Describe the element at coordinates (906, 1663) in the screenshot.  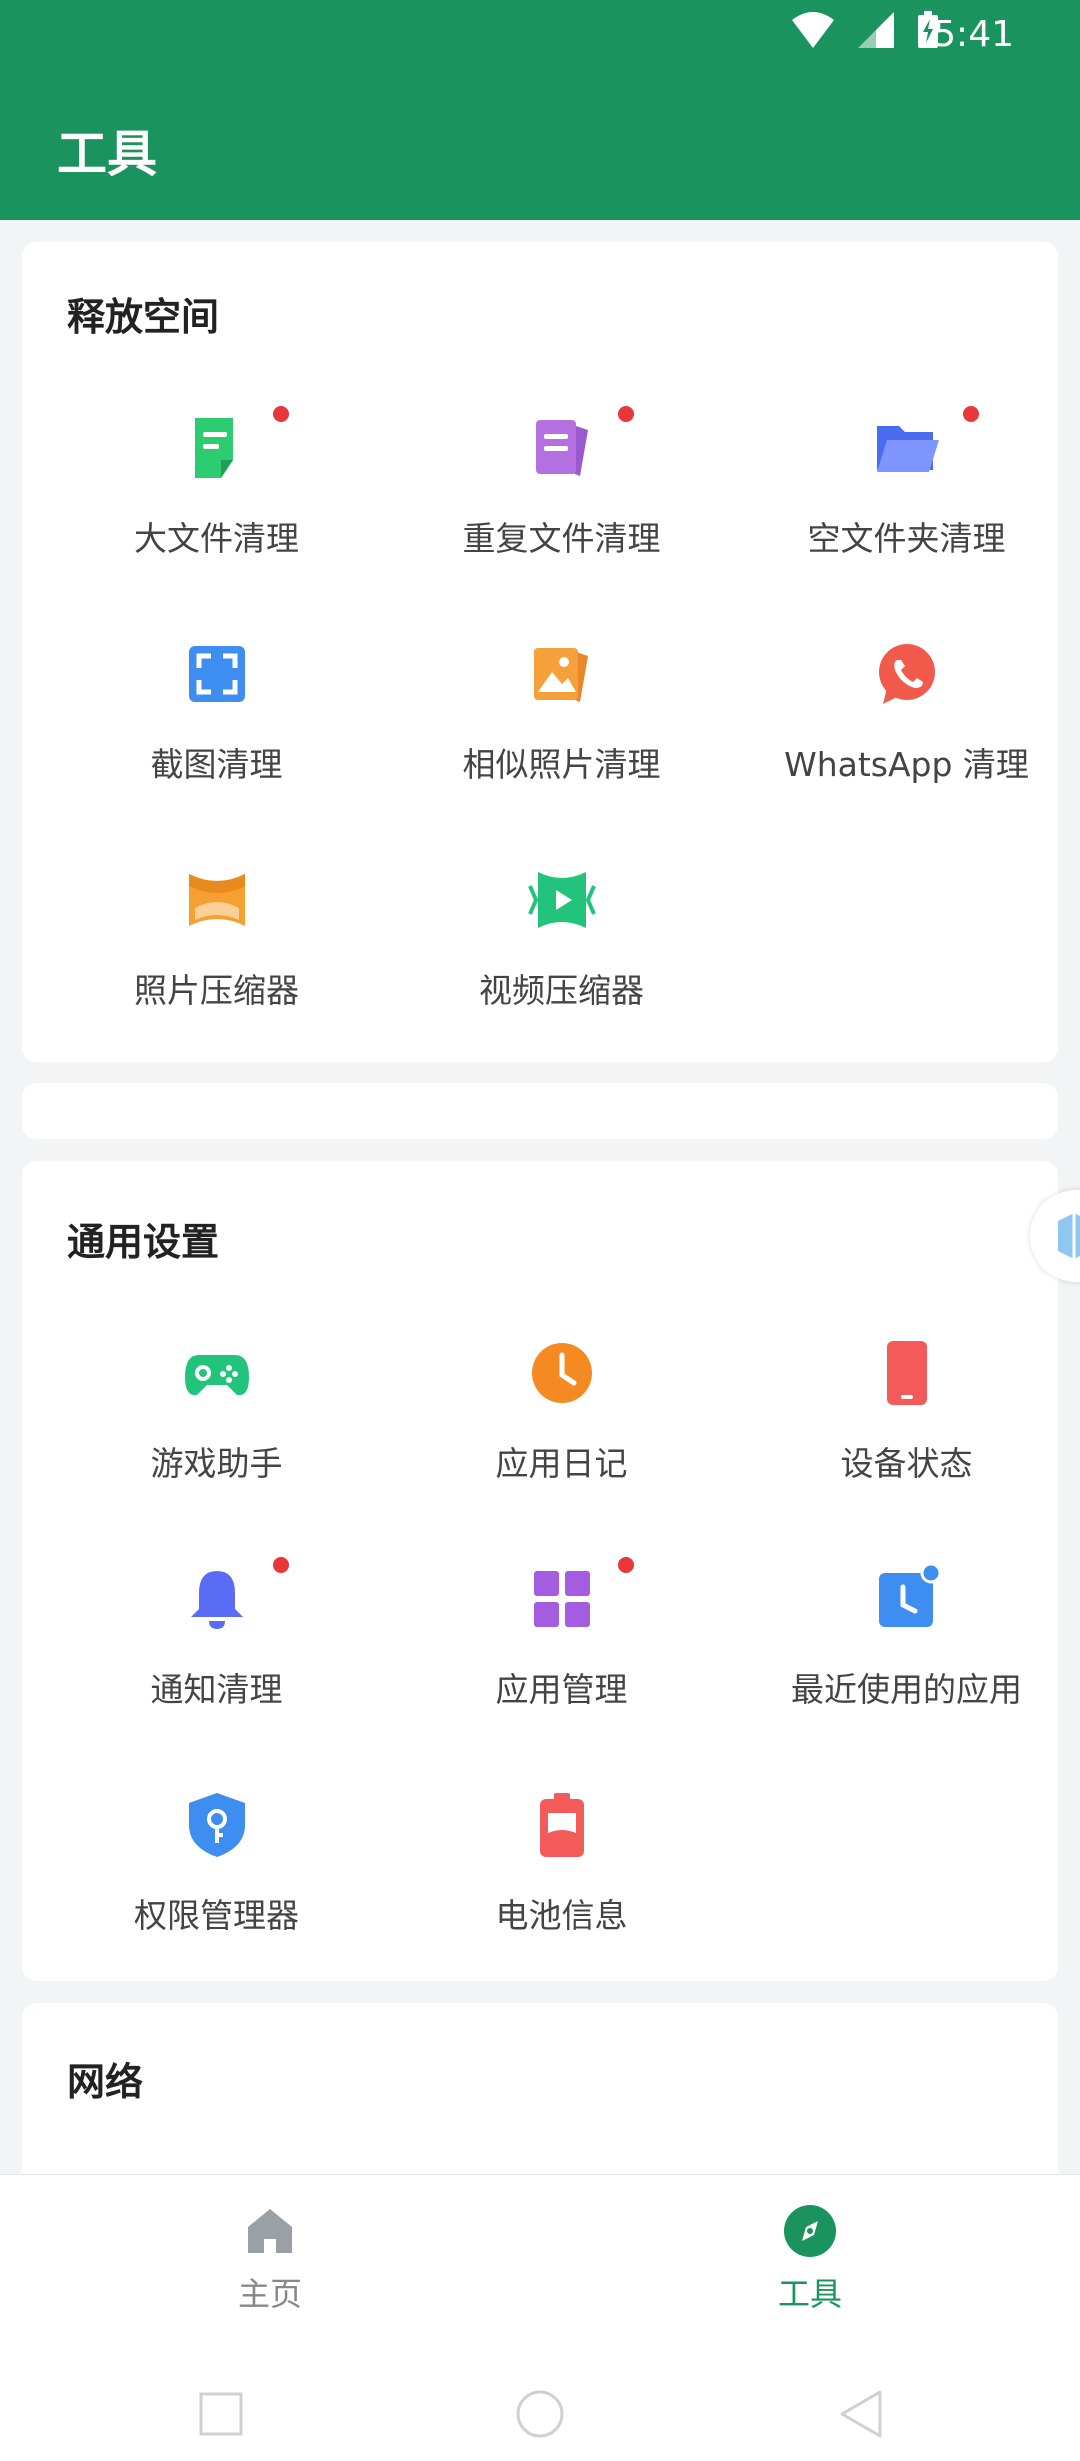
I see `tool-recent-apps: 最近使用的应用` at that location.